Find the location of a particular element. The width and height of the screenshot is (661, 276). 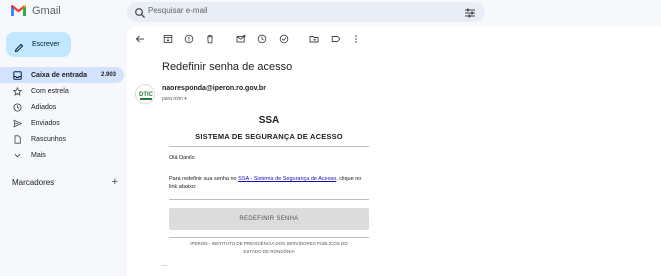

report-spam-icon is located at coordinates (189, 39).